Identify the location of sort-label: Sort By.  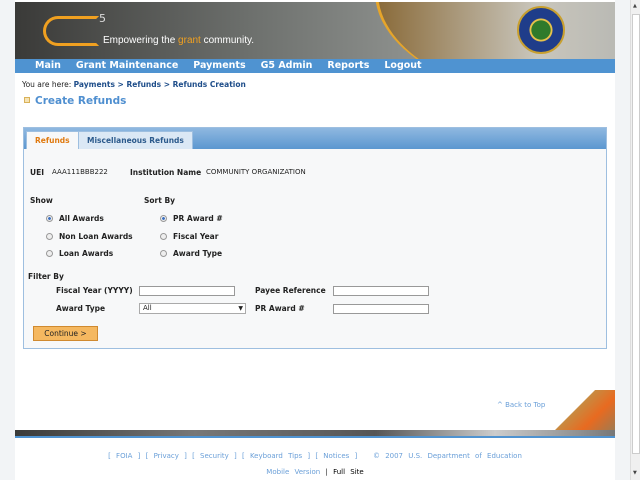
(160, 200).